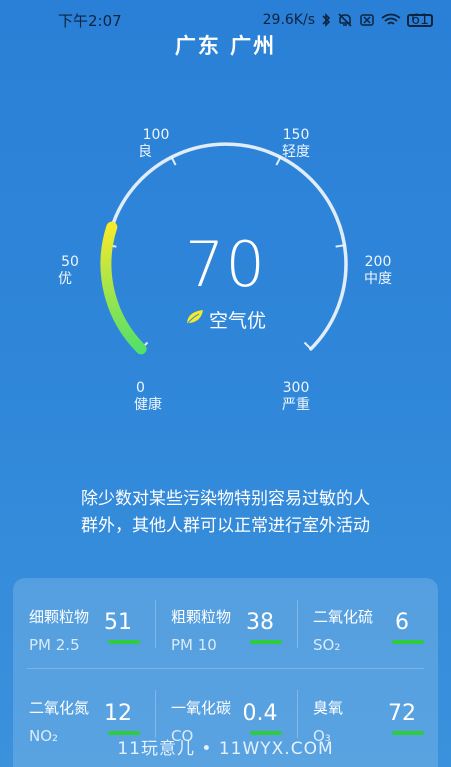 The image size is (451, 767). What do you see at coordinates (225, 512) in the screenshot?
I see `health-advice: 除少数对某些污染物特别容易过敏的人 群外，其他人群可以正常进行室外活动` at bounding box center [225, 512].